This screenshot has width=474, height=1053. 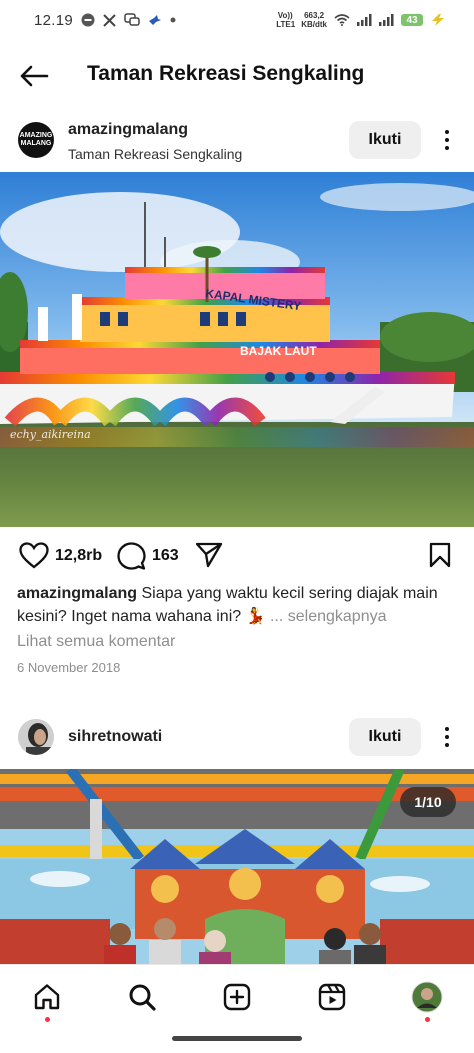 What do you see at coordinates (69, 667) in the screenshot?
I see `post-date: 6 November 2018` at bounding box center [69, 667].